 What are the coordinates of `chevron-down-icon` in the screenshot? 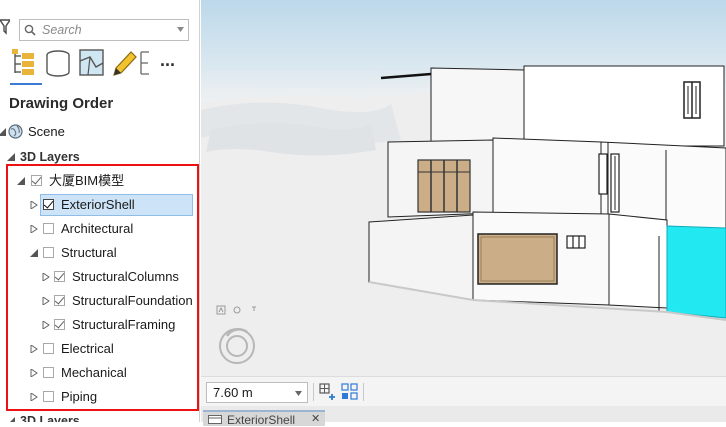 It's located at (298, 393).